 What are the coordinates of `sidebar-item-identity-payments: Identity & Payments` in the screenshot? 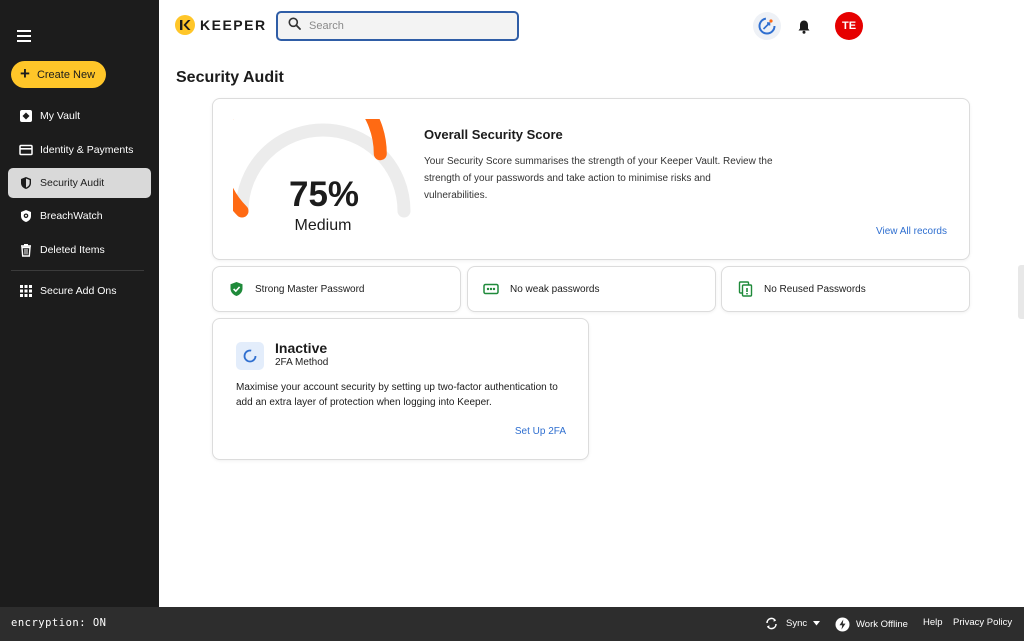 It's located at (79, 150).